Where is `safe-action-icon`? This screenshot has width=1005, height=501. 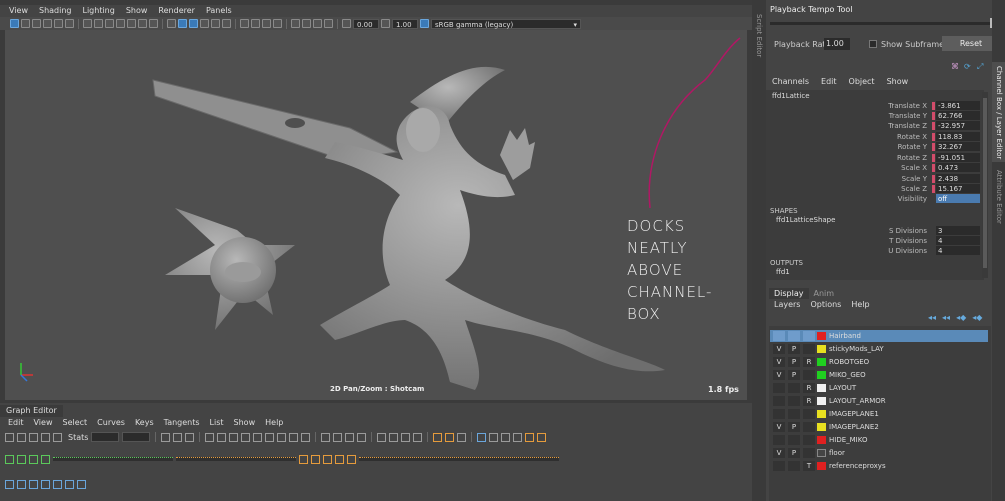 safe-action-icon is located at coordinates (142, 23).